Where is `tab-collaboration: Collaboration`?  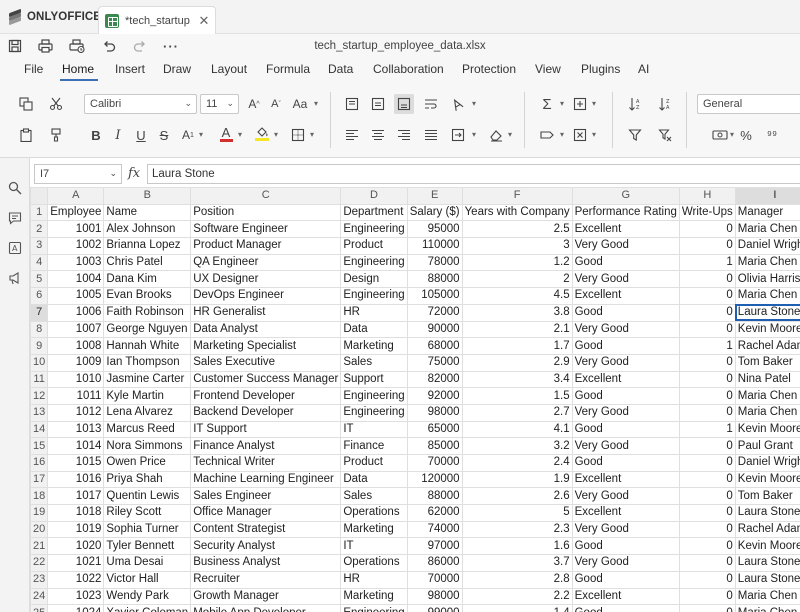
tab-collaboration: Collaboration is located at coordinates (408, 69).